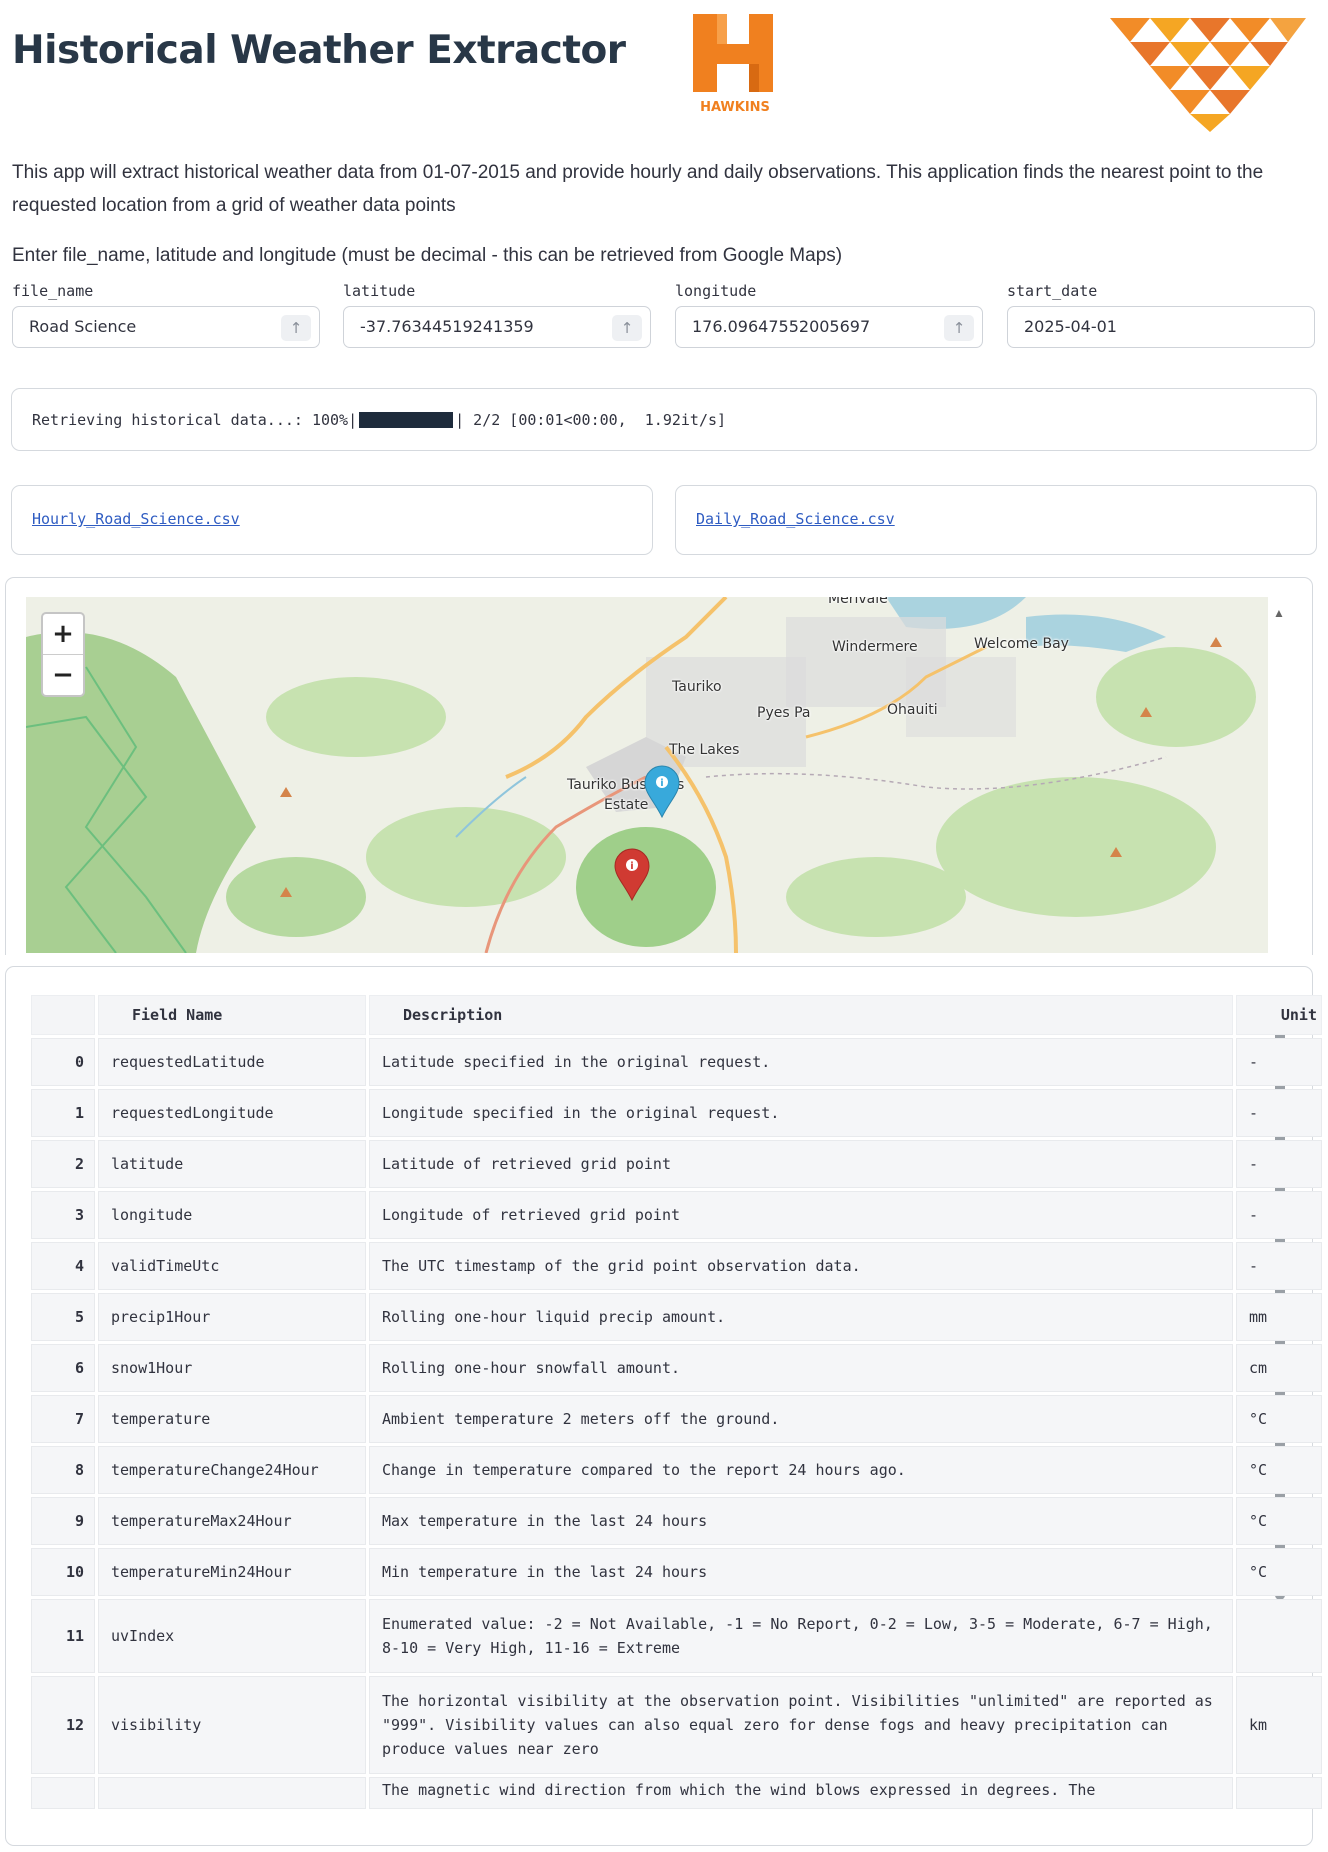 The height and width of the screenshot is (1852, 1328). What do you see at coordinates (475, 326) in the screenshot?
I see `latitude-input` at bounding box center [475, 326].